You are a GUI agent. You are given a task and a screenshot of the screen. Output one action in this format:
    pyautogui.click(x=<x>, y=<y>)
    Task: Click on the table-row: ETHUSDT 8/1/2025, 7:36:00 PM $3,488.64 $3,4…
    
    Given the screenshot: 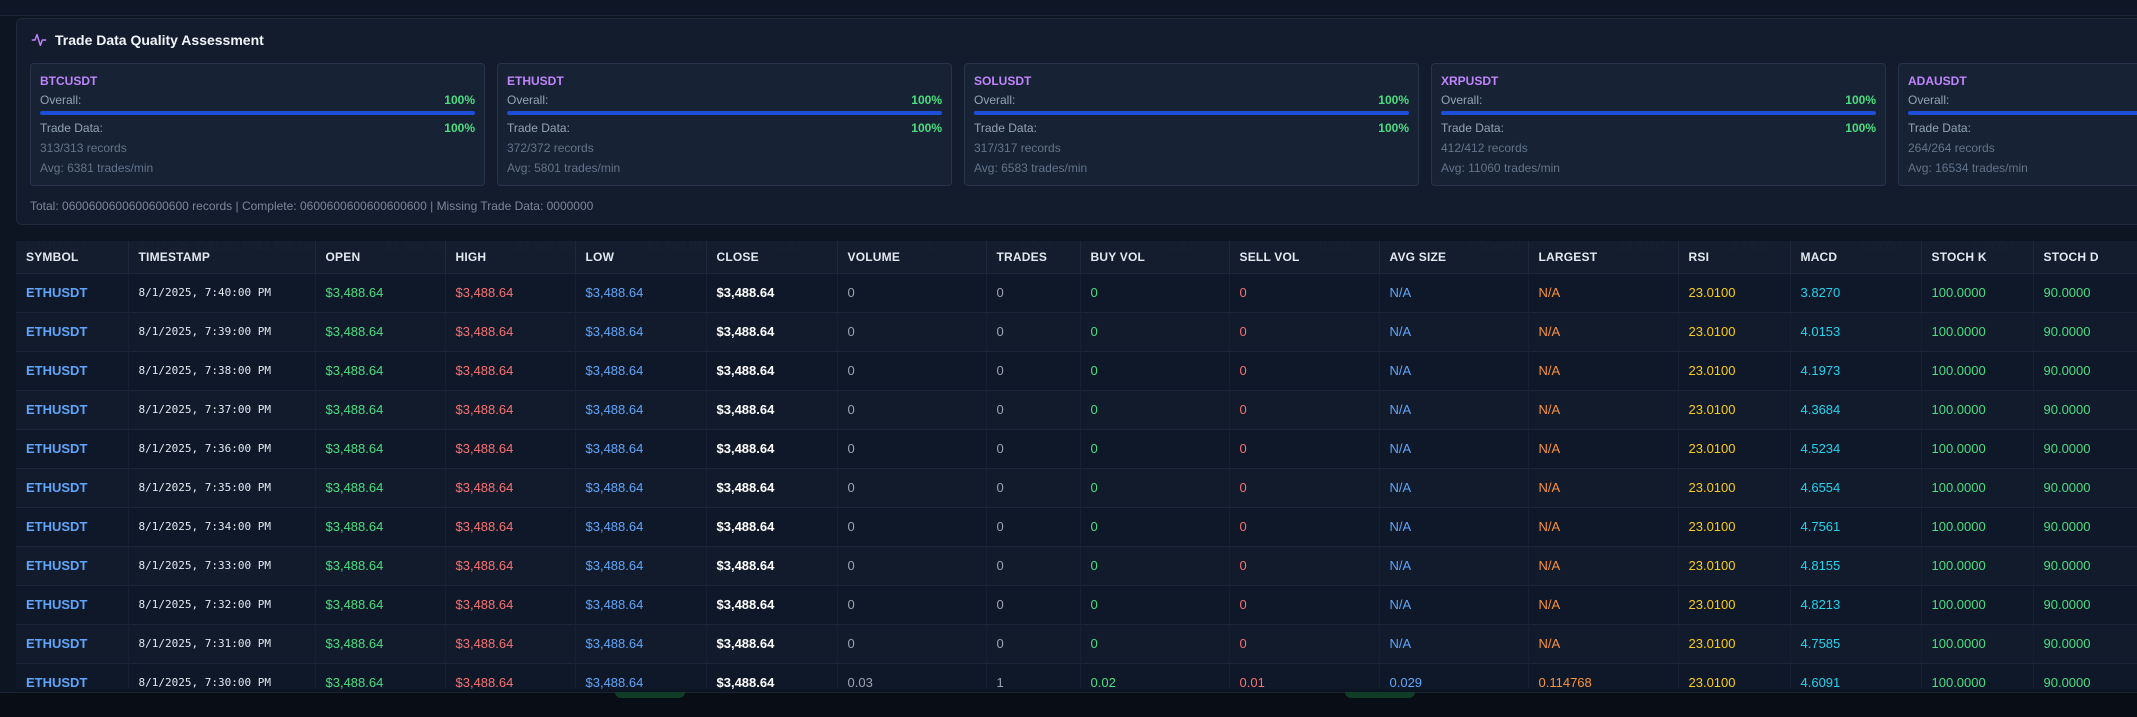 What is the action you would take?
    pyautogui.click(x=1076, y=448)
    